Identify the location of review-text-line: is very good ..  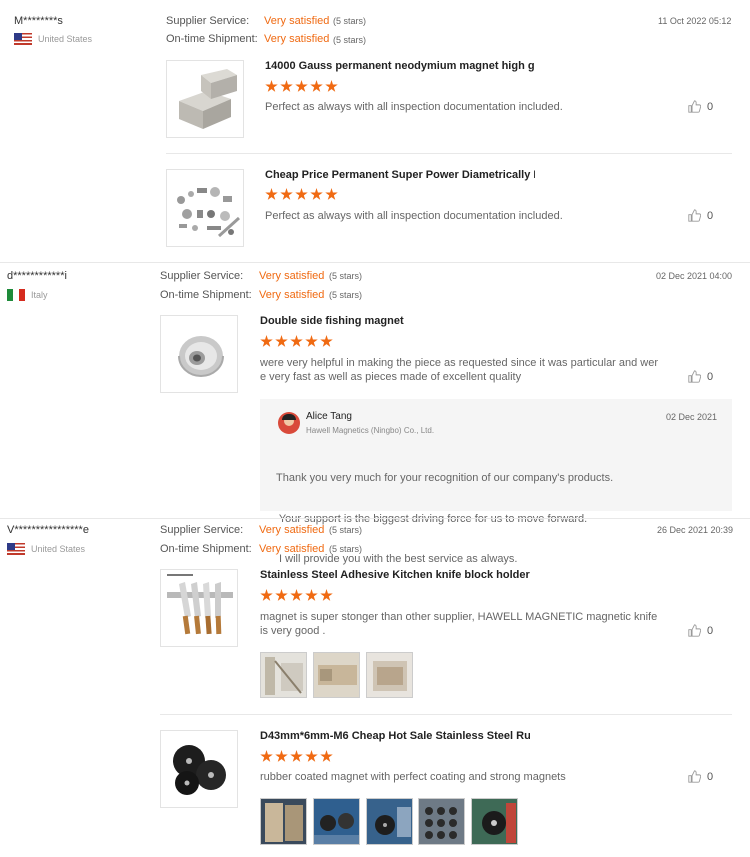
(293, 631).